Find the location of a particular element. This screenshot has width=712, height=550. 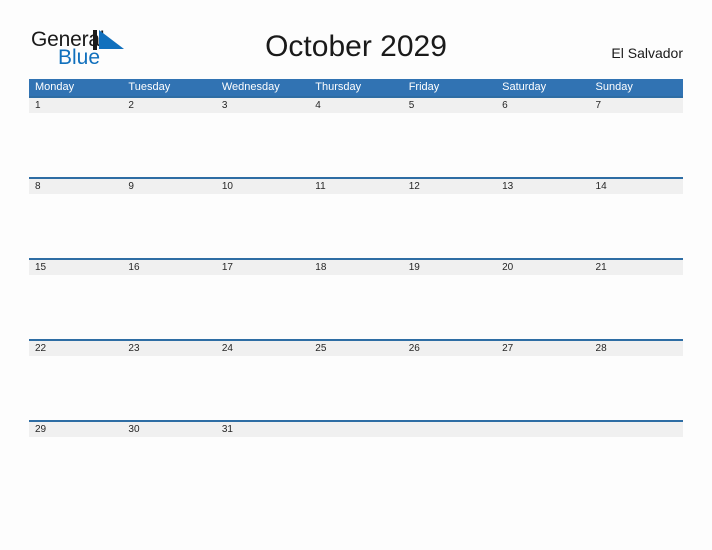

week-date-band: 15 16 17 18 19 20 21 is located at coordinates (356, 266).